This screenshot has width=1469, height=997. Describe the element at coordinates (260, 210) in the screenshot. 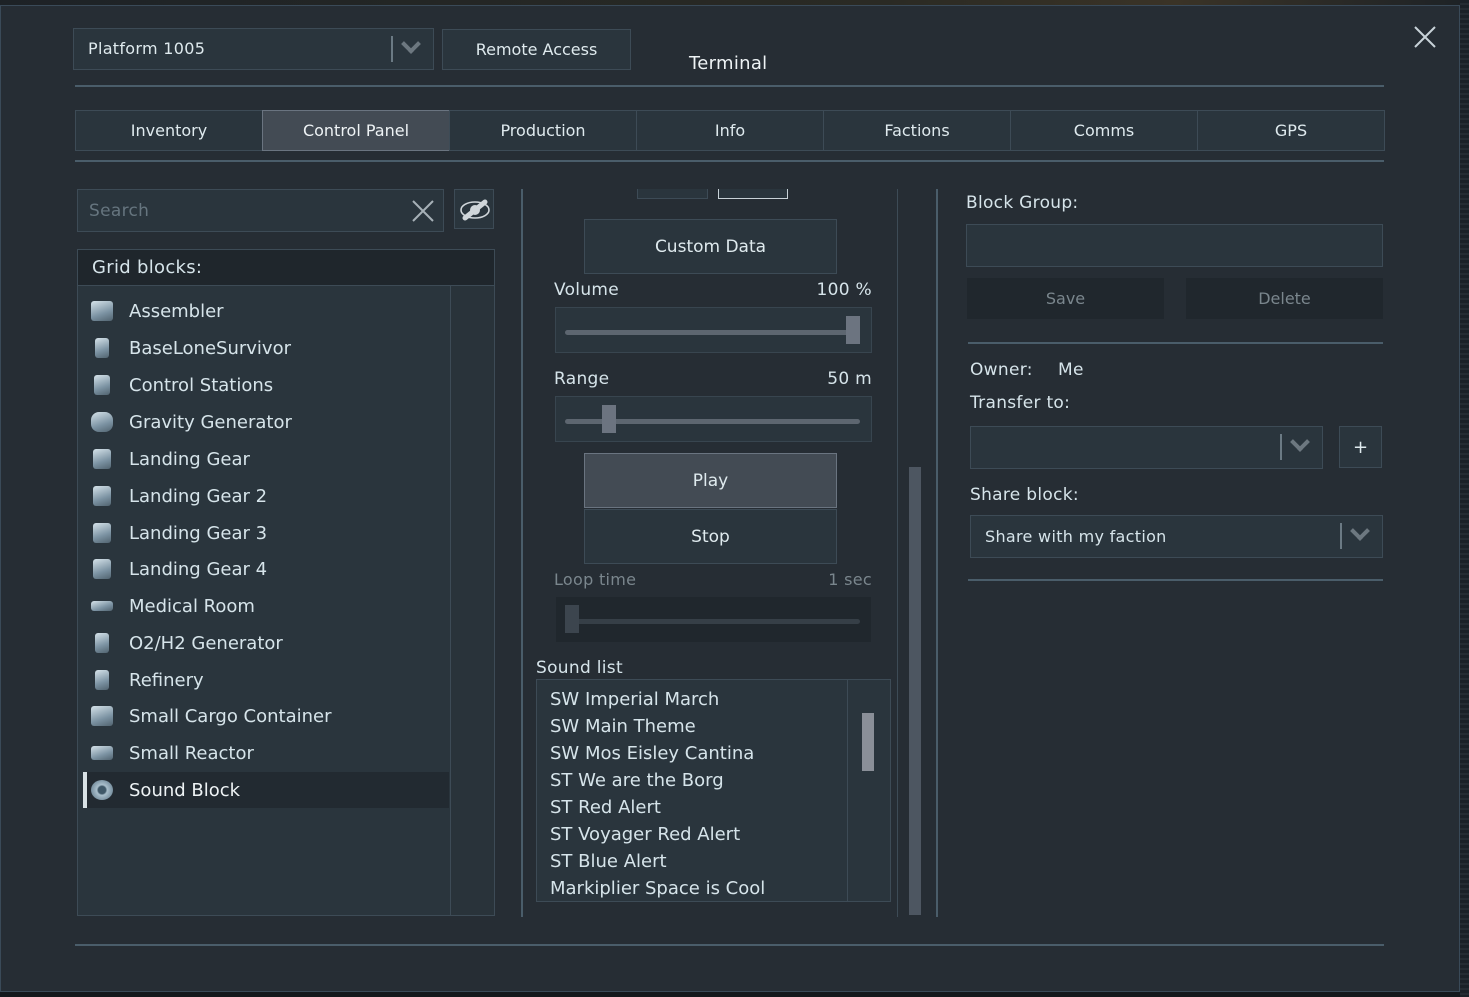

I see `search-input: Search` at that location.